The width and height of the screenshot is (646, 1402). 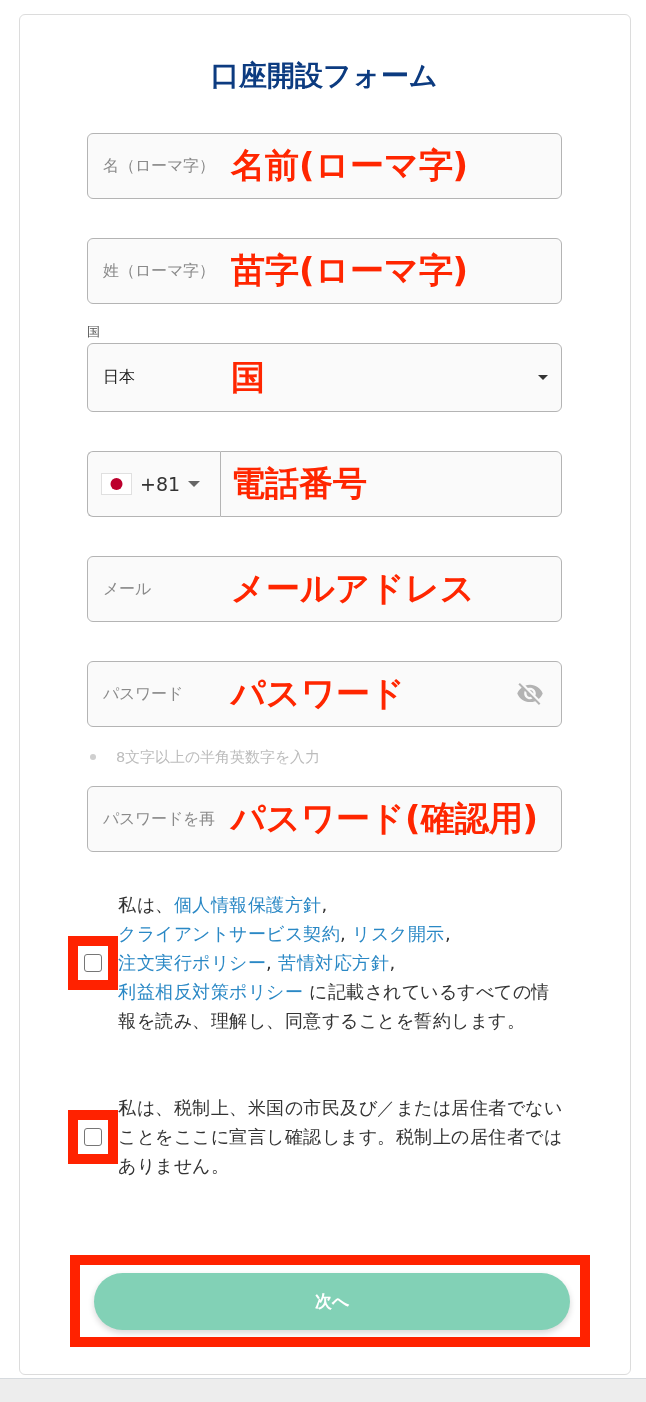 I want to click on policy-link: 注文実行ポリシー, so click(x=192, y=962).